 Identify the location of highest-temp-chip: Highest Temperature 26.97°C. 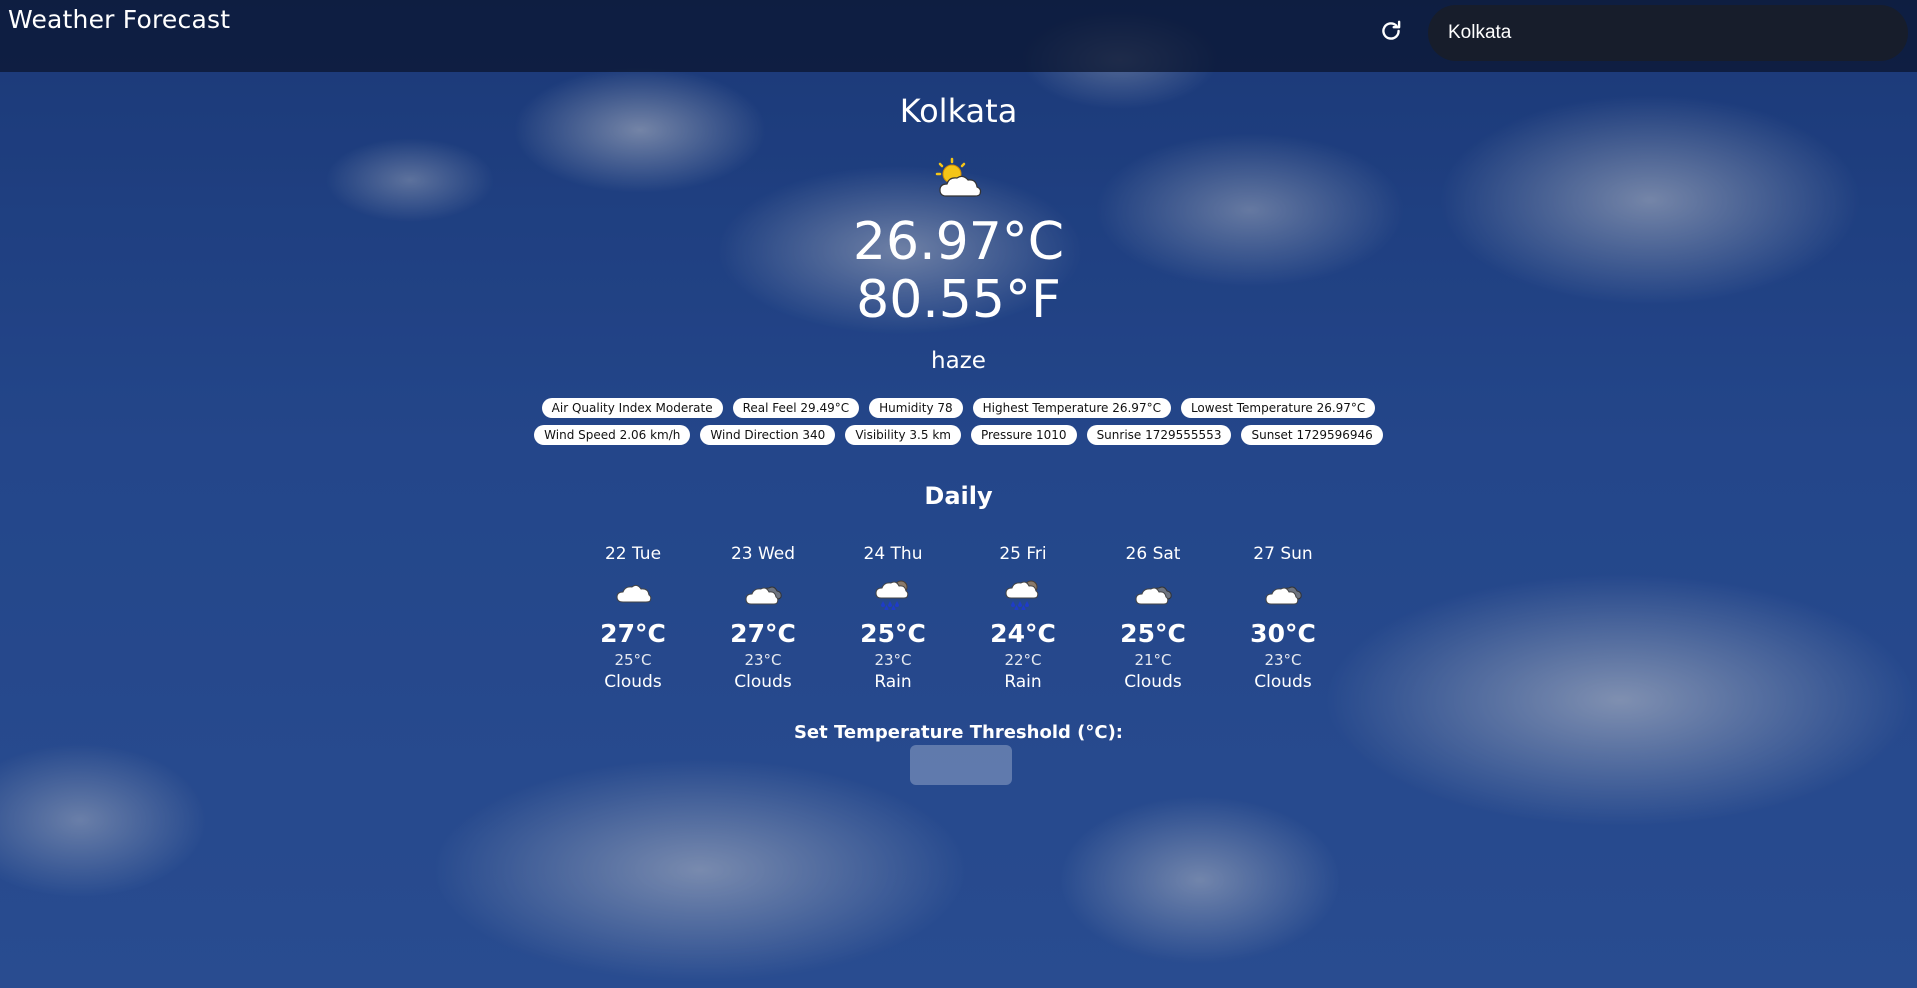
(1071, 408).